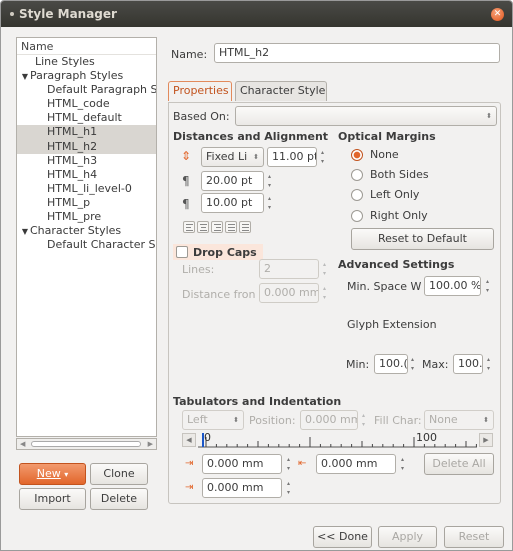 The height and width of the screenshot is (551, 513). Describe the element at coordinates (213, 420) in the screenshot. I see `tab-alignment-select: Left ⬍` at that location.